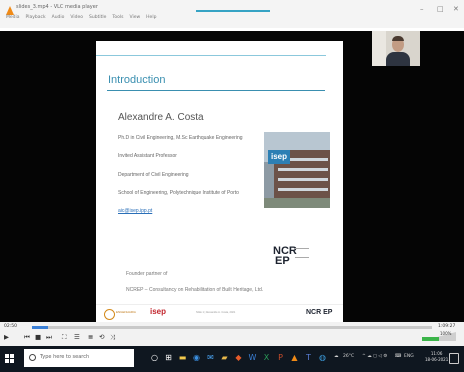 This screenshot has height=372, width=464. I want to click on minimize-button: –, so click(422, 9).